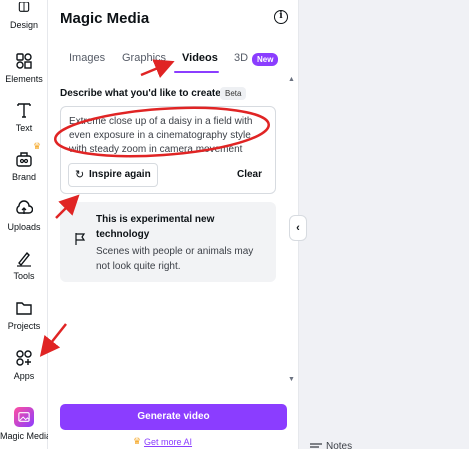  I want to click on notes-button: Notes, so click(339, 445).